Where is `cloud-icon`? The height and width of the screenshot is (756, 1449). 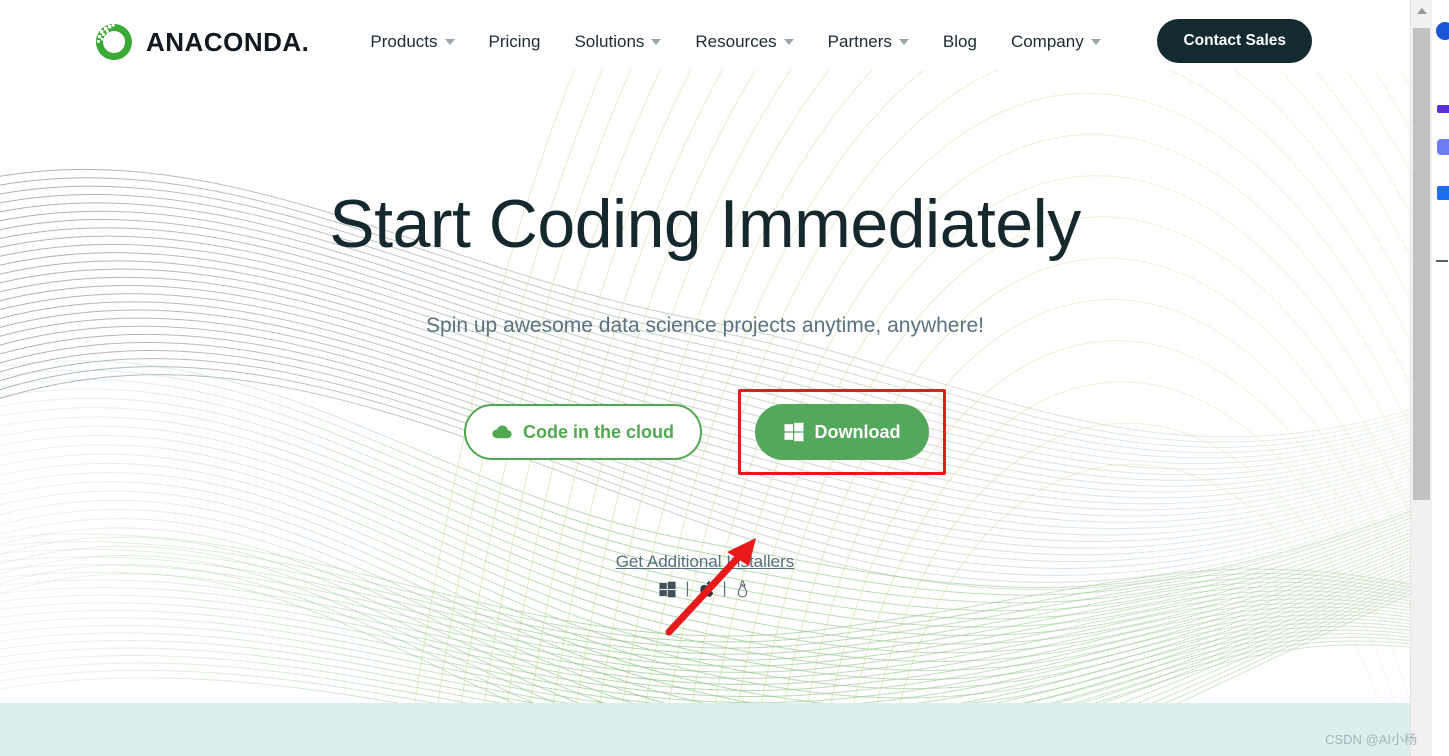
cloud-icon is located at coordinates (502, 432).